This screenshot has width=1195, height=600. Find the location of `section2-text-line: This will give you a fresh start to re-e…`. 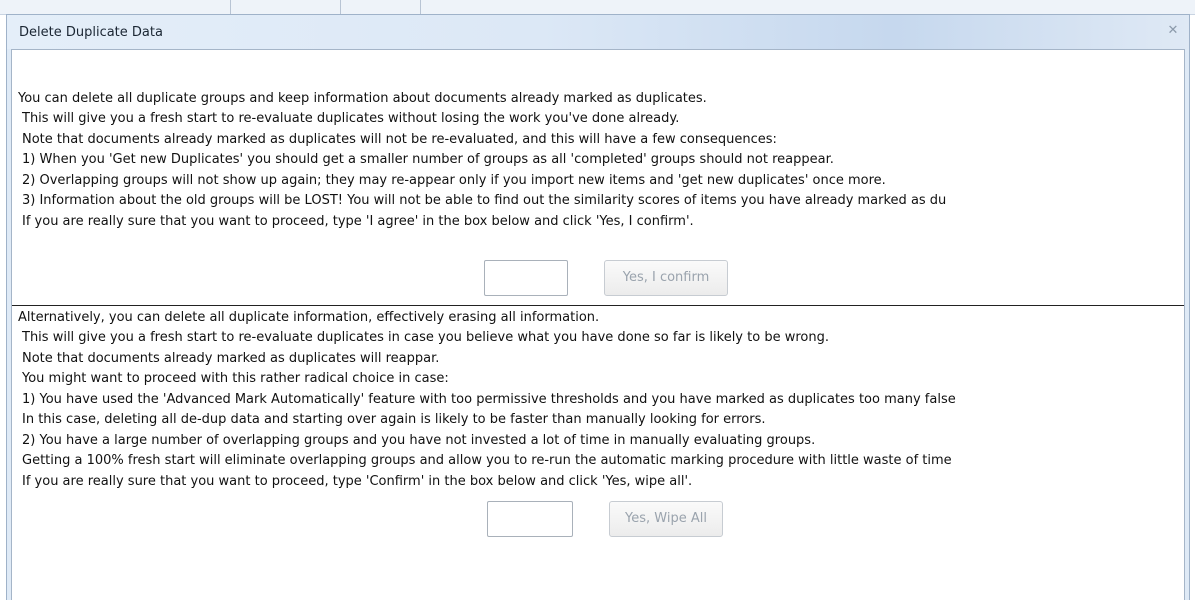

section2-text-line: This will give you a fresh start to re-e… is located at coordinates (425, 337).